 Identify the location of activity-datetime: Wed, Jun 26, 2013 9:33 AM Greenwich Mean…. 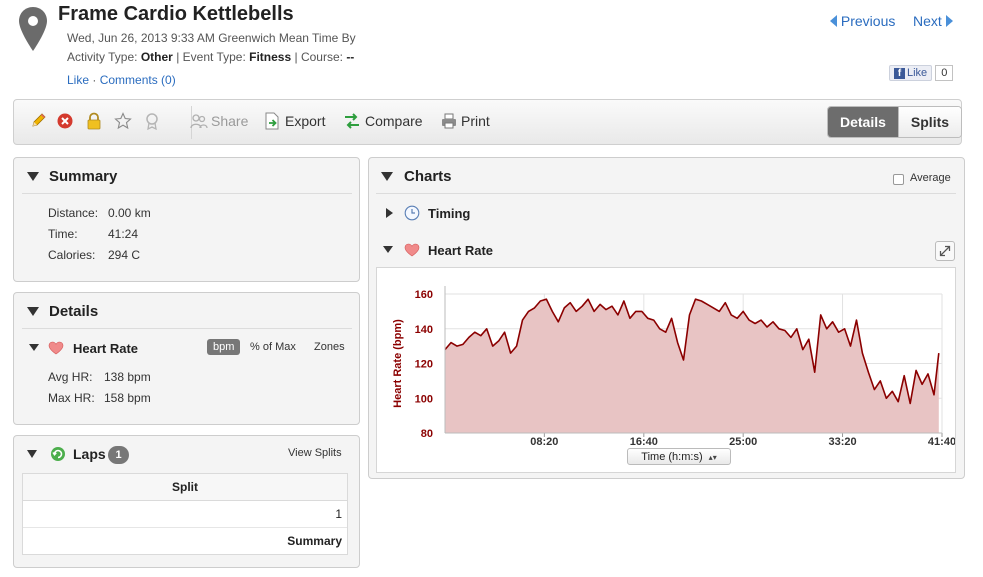
(211, 38).